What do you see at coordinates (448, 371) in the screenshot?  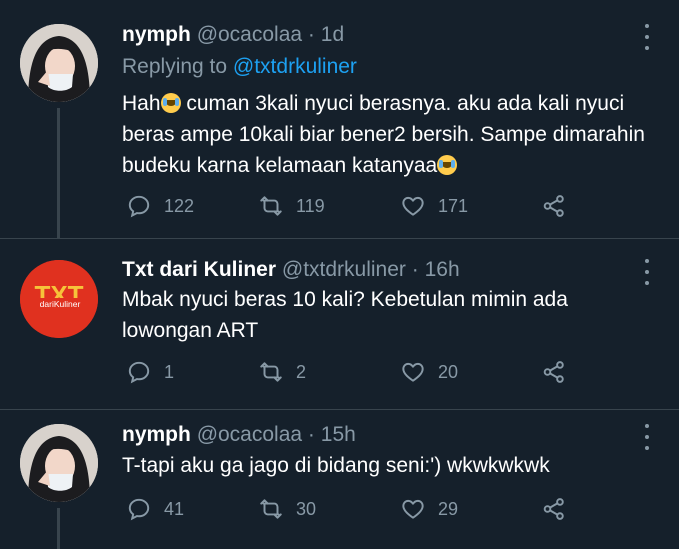 I see `like-count: 20` at bounding box center [448, 371].